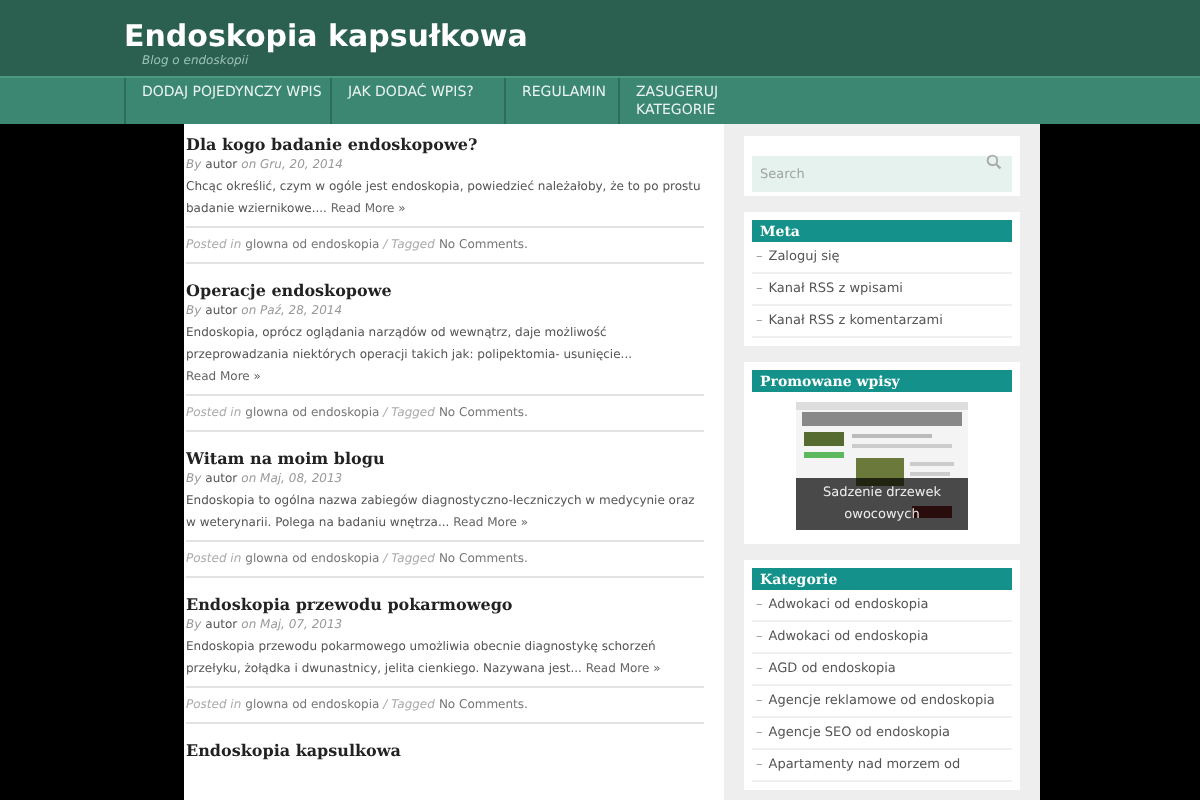  I want to click on post-title: Dla kogo badanie endoskopowe?, so click(445, 144).